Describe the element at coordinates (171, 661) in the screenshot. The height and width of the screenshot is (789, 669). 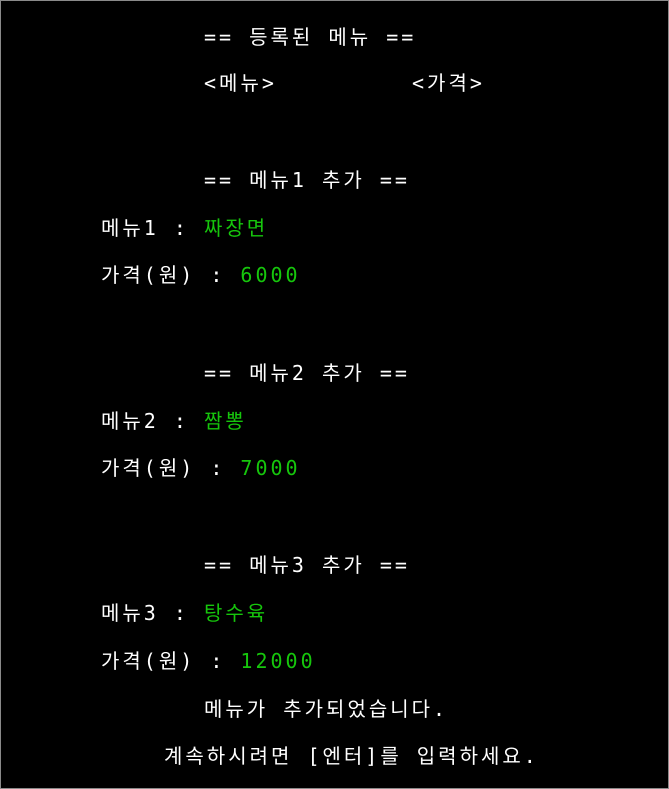
I see `price3-label: 가격(원) :` at that location.